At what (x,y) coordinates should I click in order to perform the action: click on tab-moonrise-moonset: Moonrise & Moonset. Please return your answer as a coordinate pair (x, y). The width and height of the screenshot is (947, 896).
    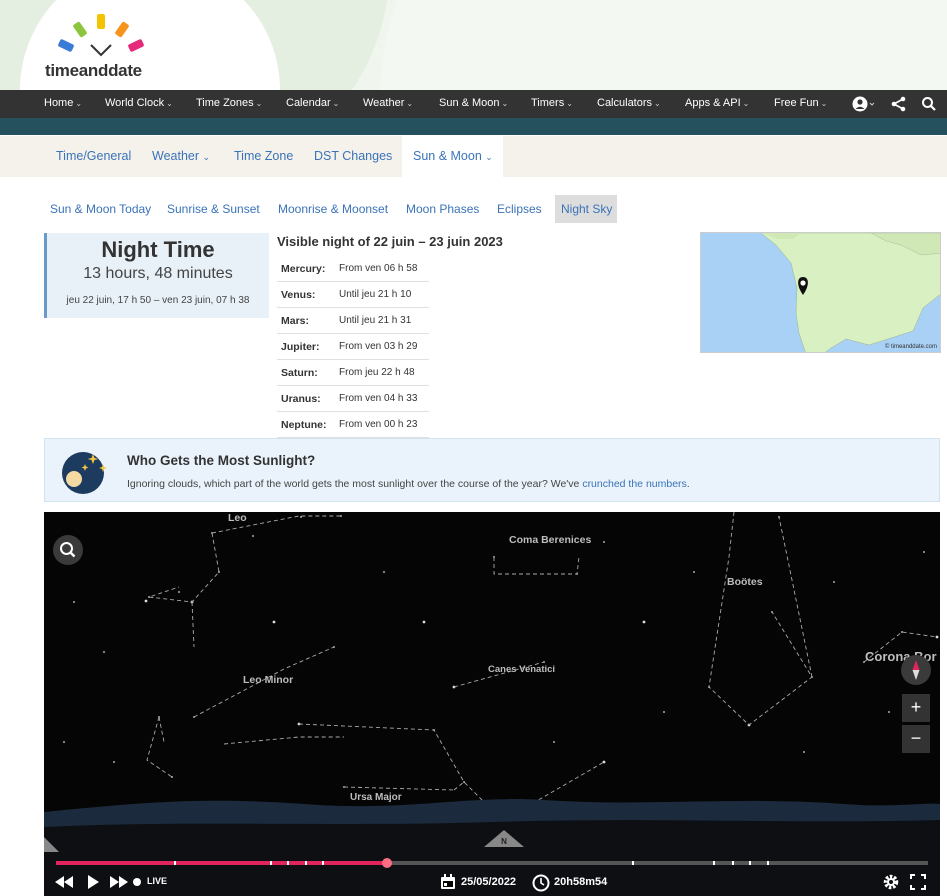
    Looking at the image, I should click on (333, 209).